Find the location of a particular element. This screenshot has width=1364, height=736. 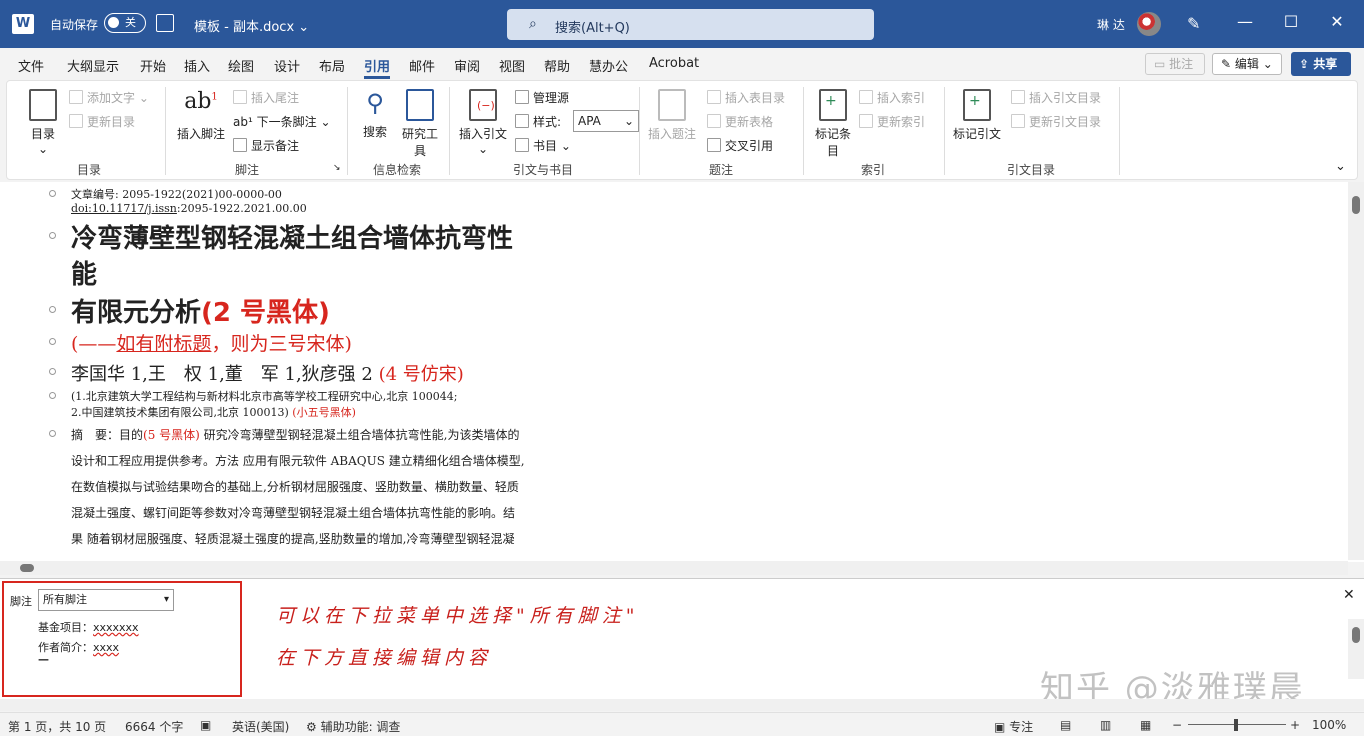

share-icon: ⇪ is located at coordinates (1306, 64).